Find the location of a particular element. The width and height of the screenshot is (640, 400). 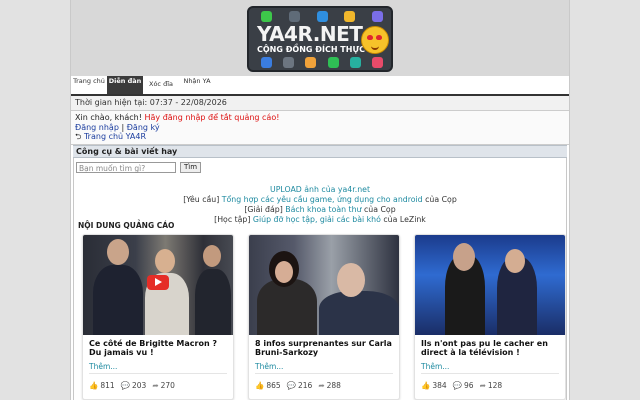

play-icon is located at coordinates (158, 282).